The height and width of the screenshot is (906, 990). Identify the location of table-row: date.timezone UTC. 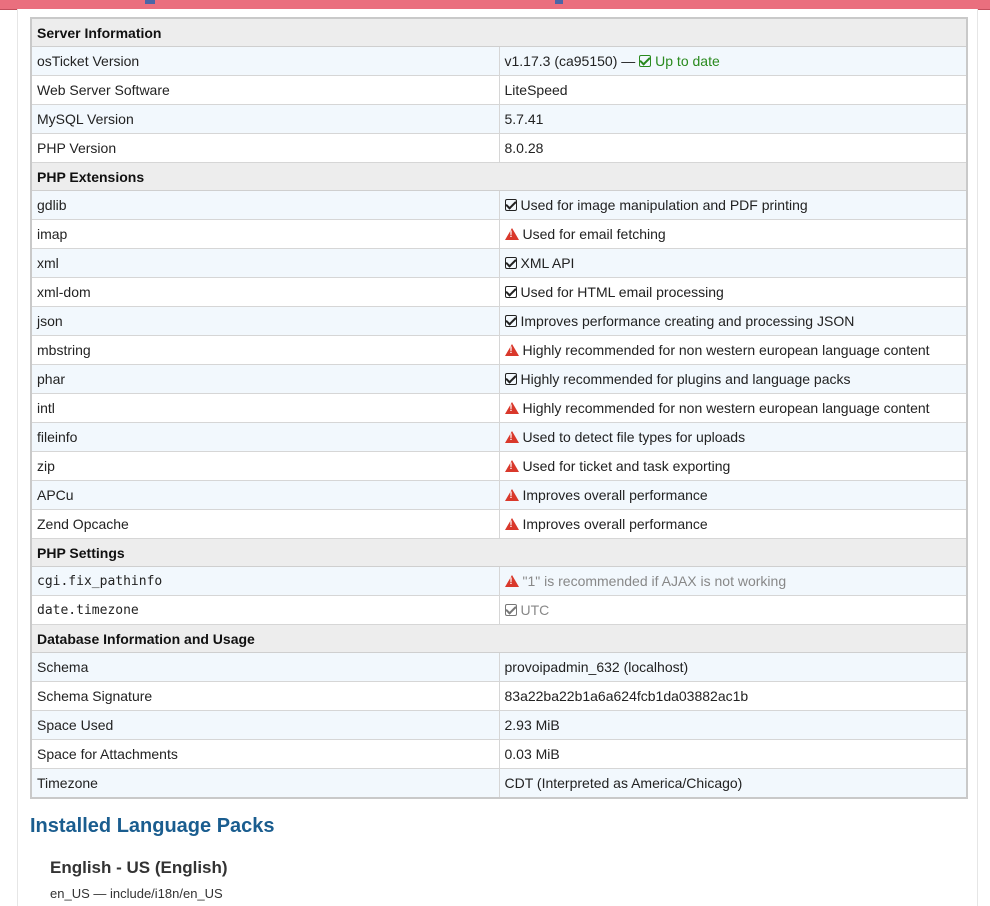
(499, 610).